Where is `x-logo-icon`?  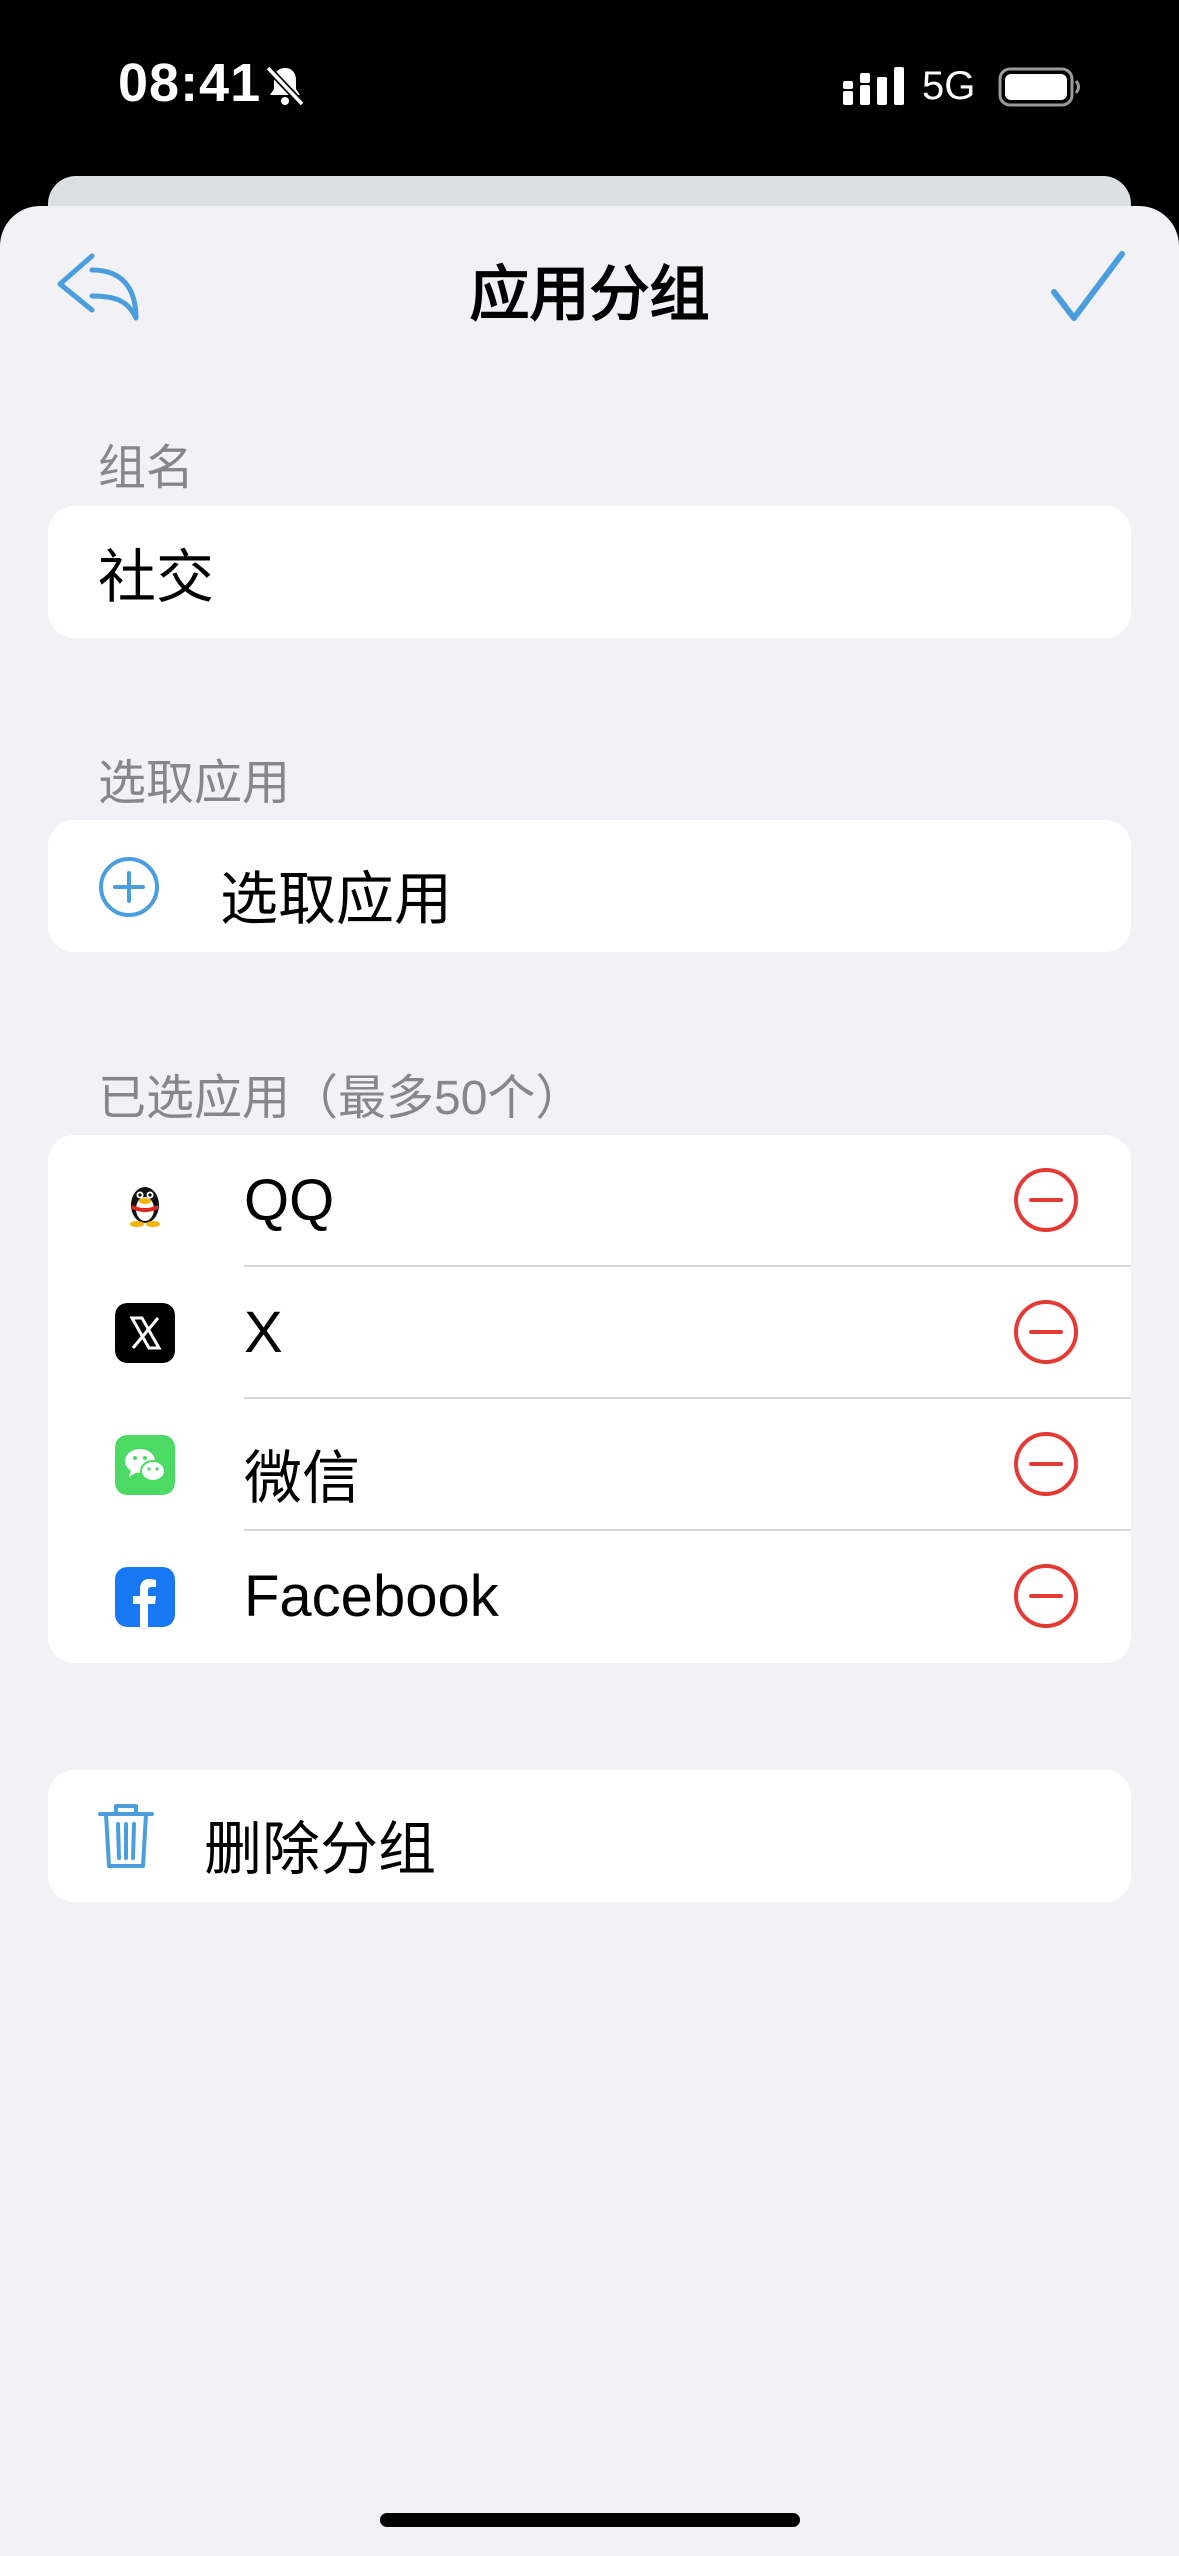
x-logo-icon is located at coordinates (145, 1333).